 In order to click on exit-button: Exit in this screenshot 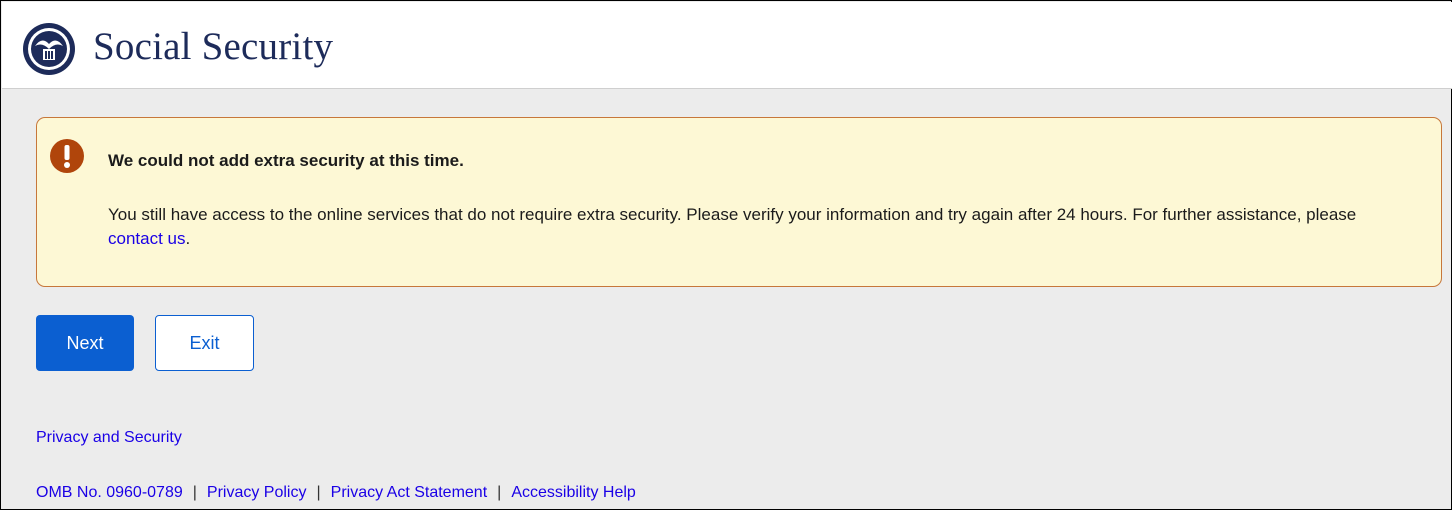, I will do `click(204, 343)`.